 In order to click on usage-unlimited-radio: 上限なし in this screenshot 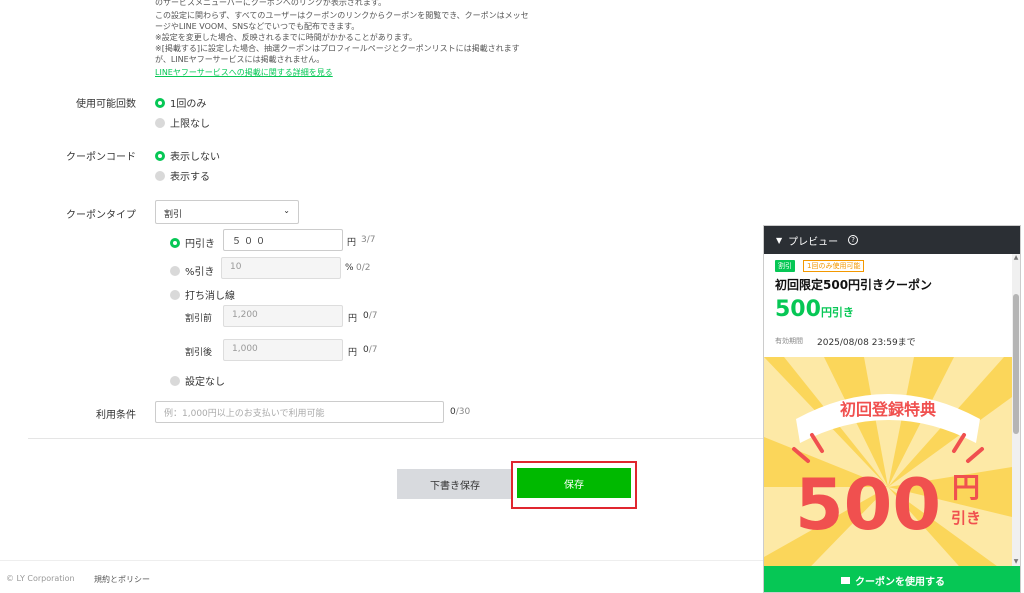, I will do `click(182, 122)`.